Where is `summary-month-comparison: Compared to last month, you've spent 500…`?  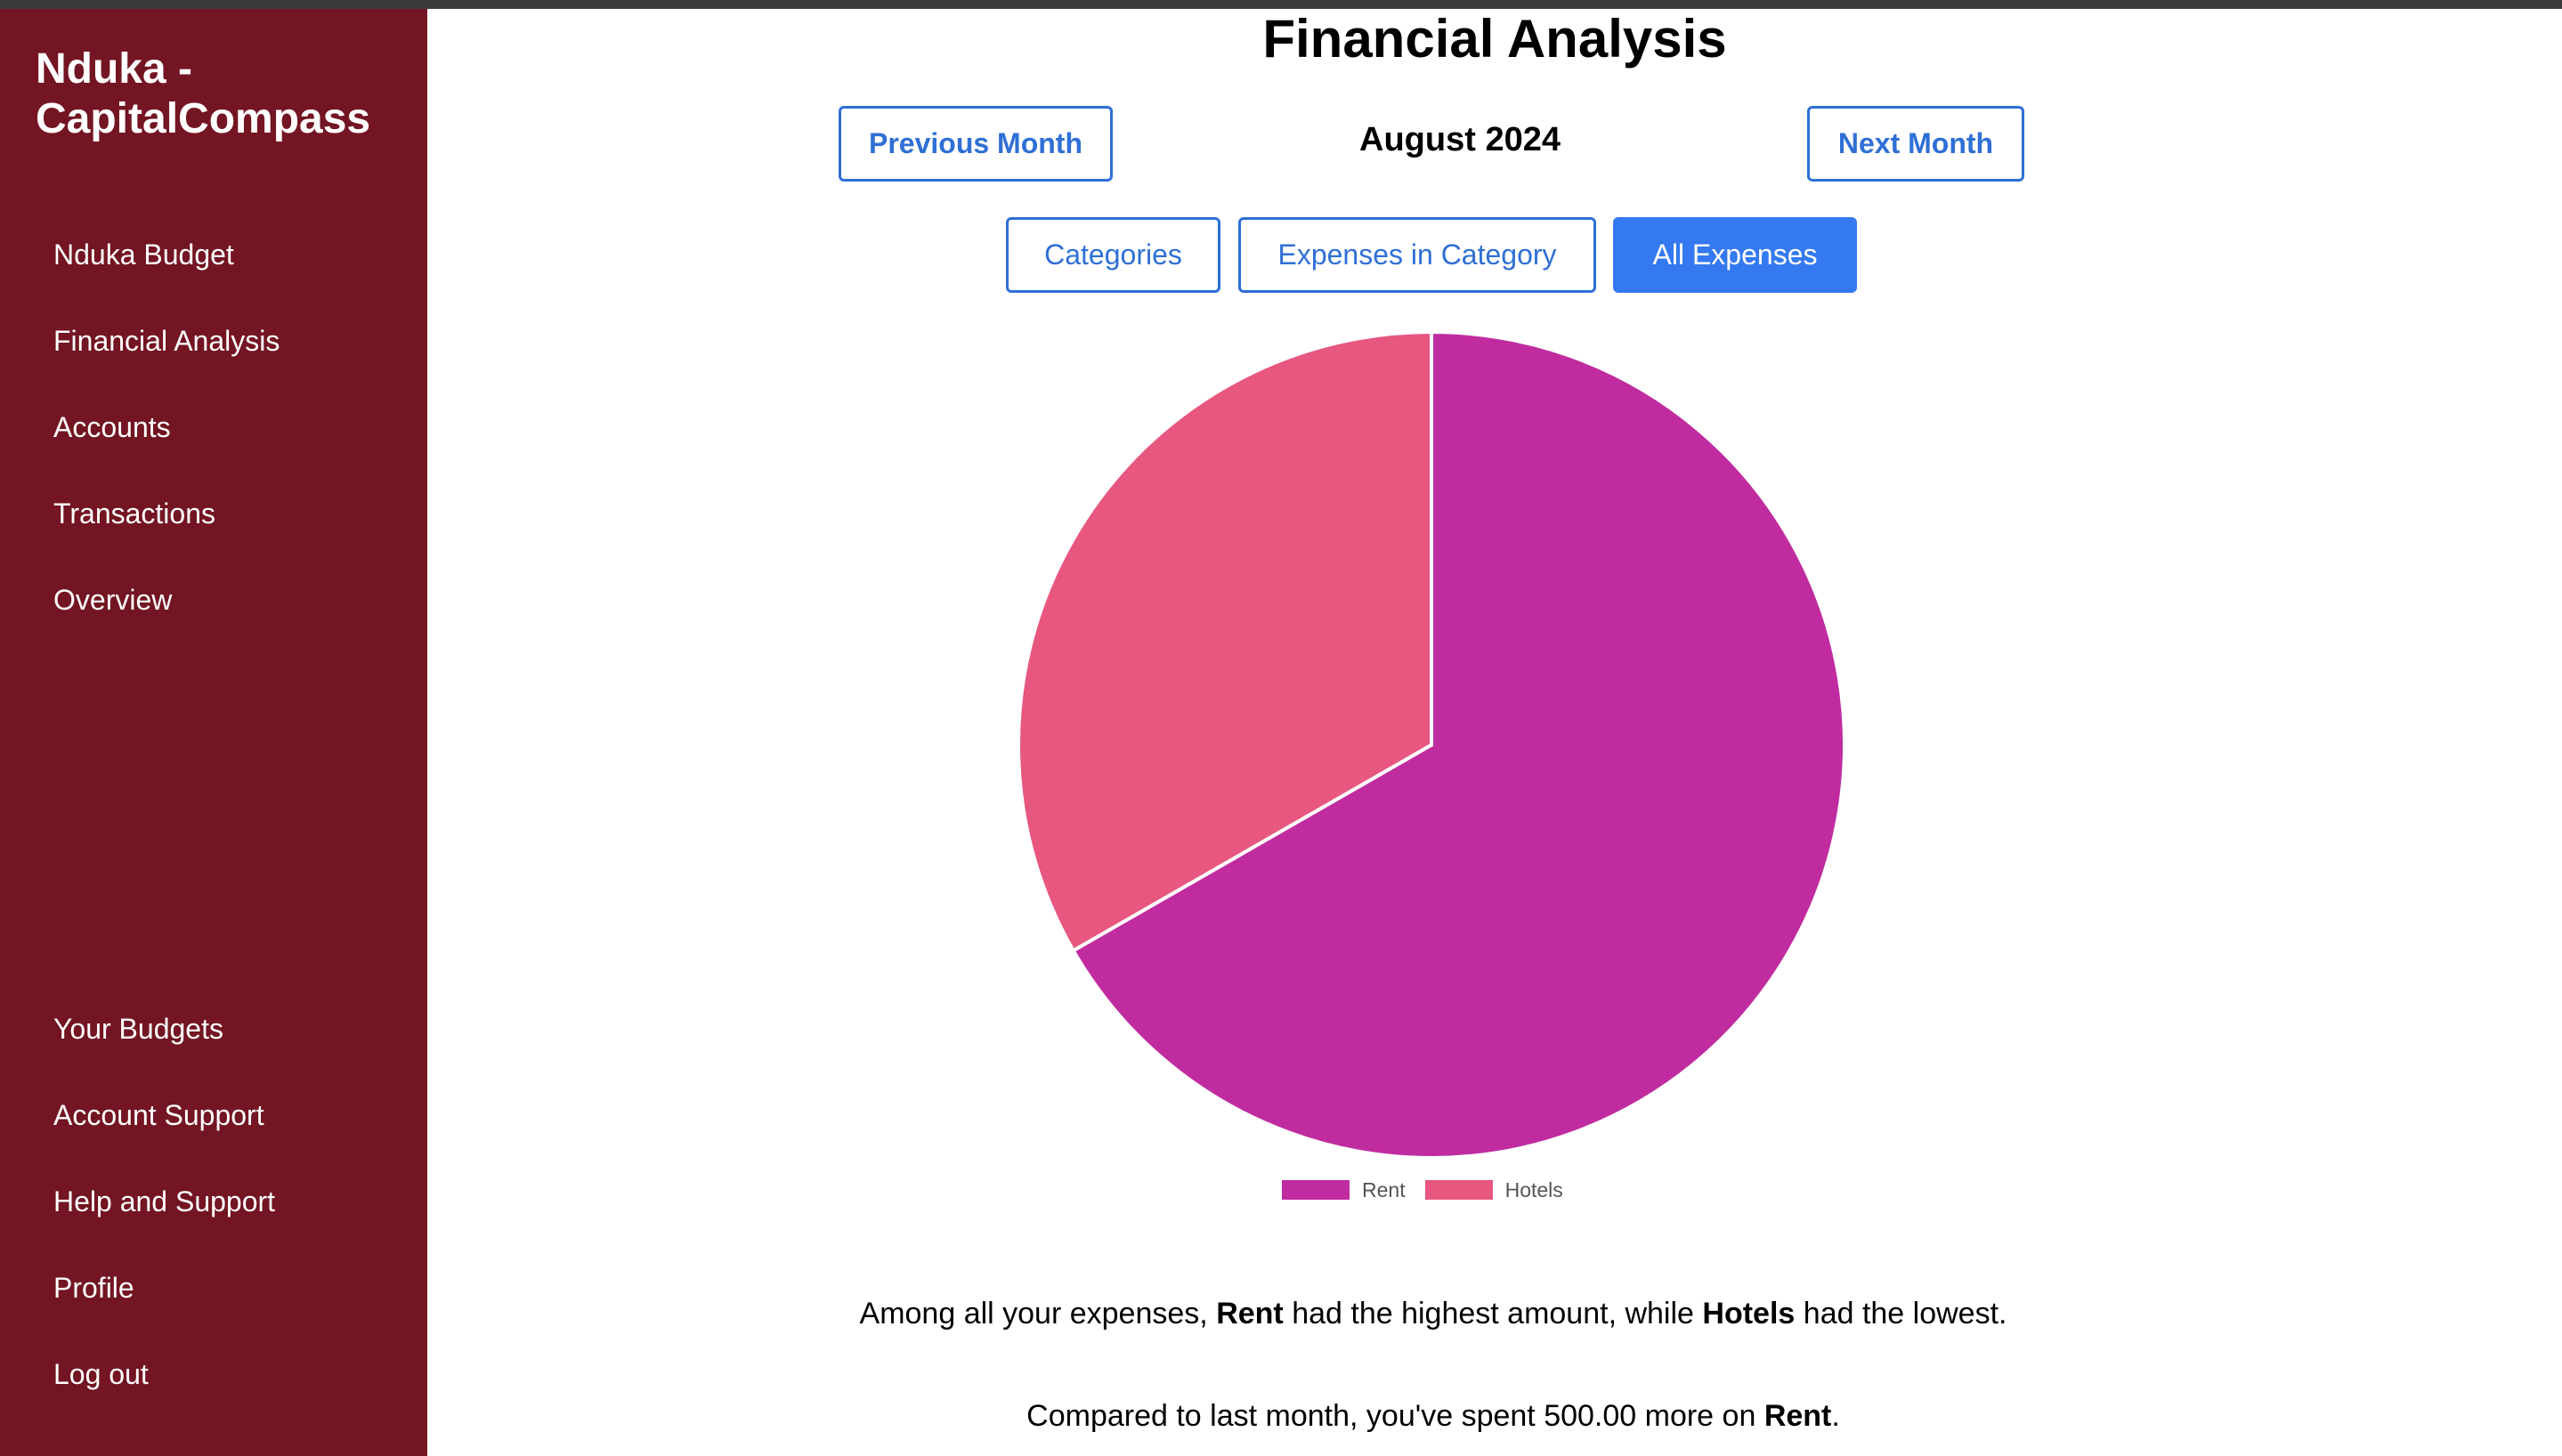
summary-month-comparison: Compared to last month, you've spent 500… is located at coordinates (1433, 1416).